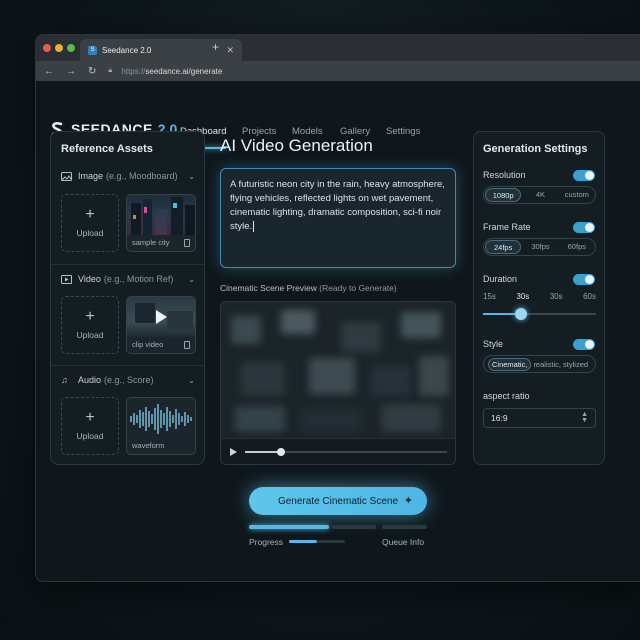 The height and width of the screenshot is (640, 640). Describe the element at coordinates (128, 176) in the screenshot. I see `image-asset-header: Image (e.g., Moodboard) ⌄` at that location.